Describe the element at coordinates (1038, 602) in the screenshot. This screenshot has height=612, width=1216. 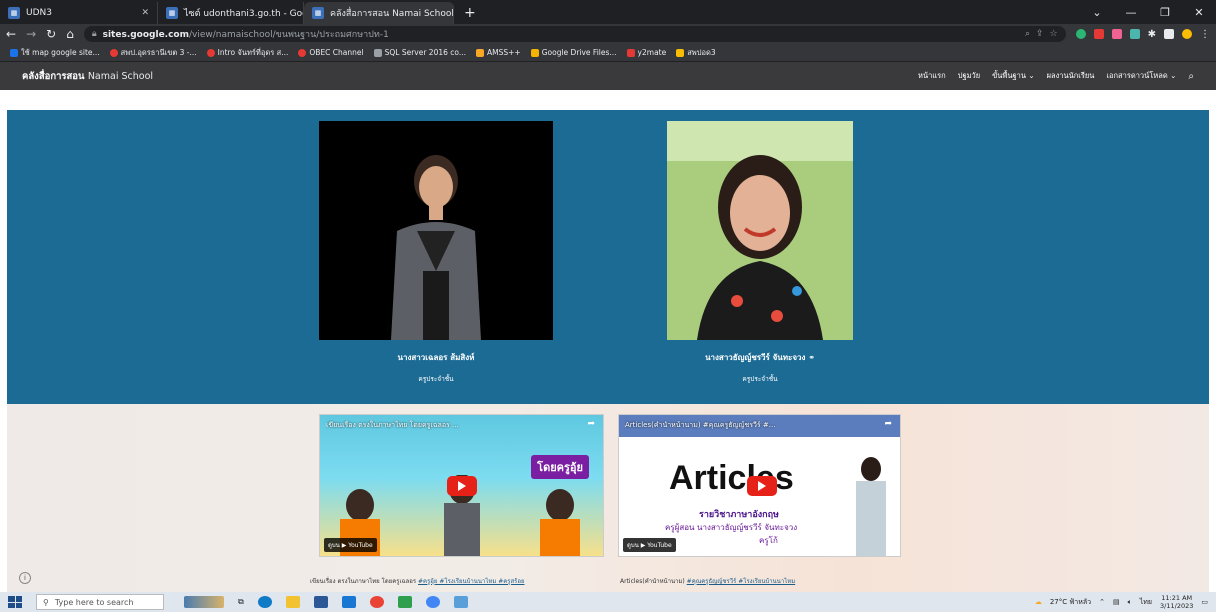
I see `weather-icon: ☁` at that location.